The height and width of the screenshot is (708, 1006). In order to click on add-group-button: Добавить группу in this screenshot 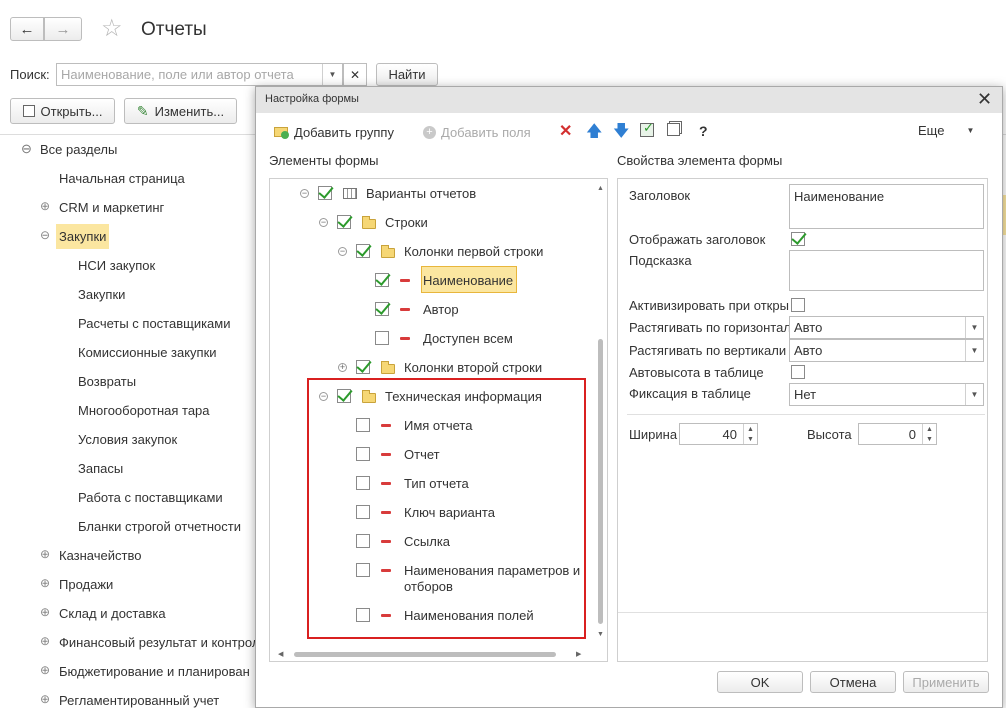, I will do `click(334, 132)`.